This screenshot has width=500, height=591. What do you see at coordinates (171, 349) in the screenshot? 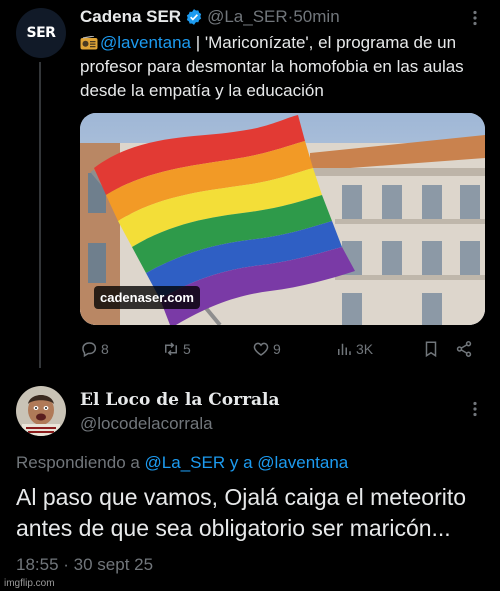
I see `repost-icon` at bounding box center [171, 349].